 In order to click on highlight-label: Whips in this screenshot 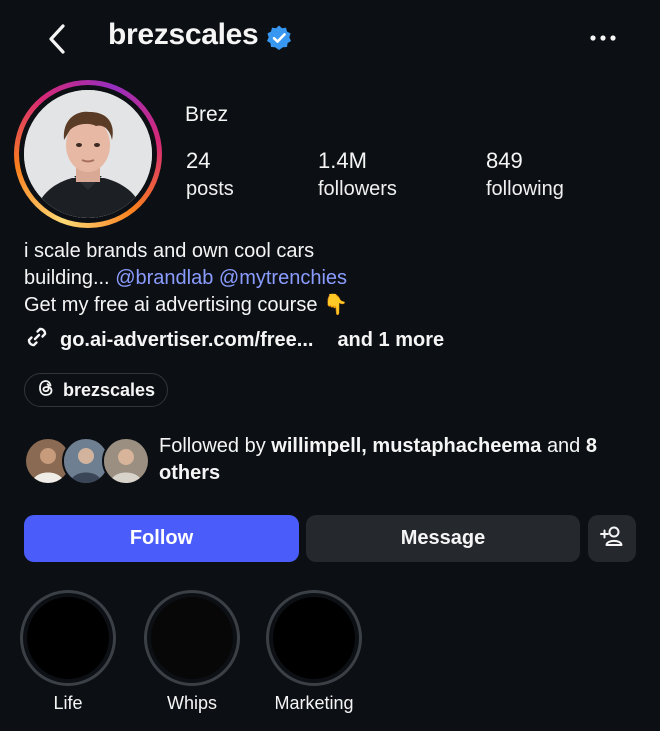, I will do `click(191, 703)`.